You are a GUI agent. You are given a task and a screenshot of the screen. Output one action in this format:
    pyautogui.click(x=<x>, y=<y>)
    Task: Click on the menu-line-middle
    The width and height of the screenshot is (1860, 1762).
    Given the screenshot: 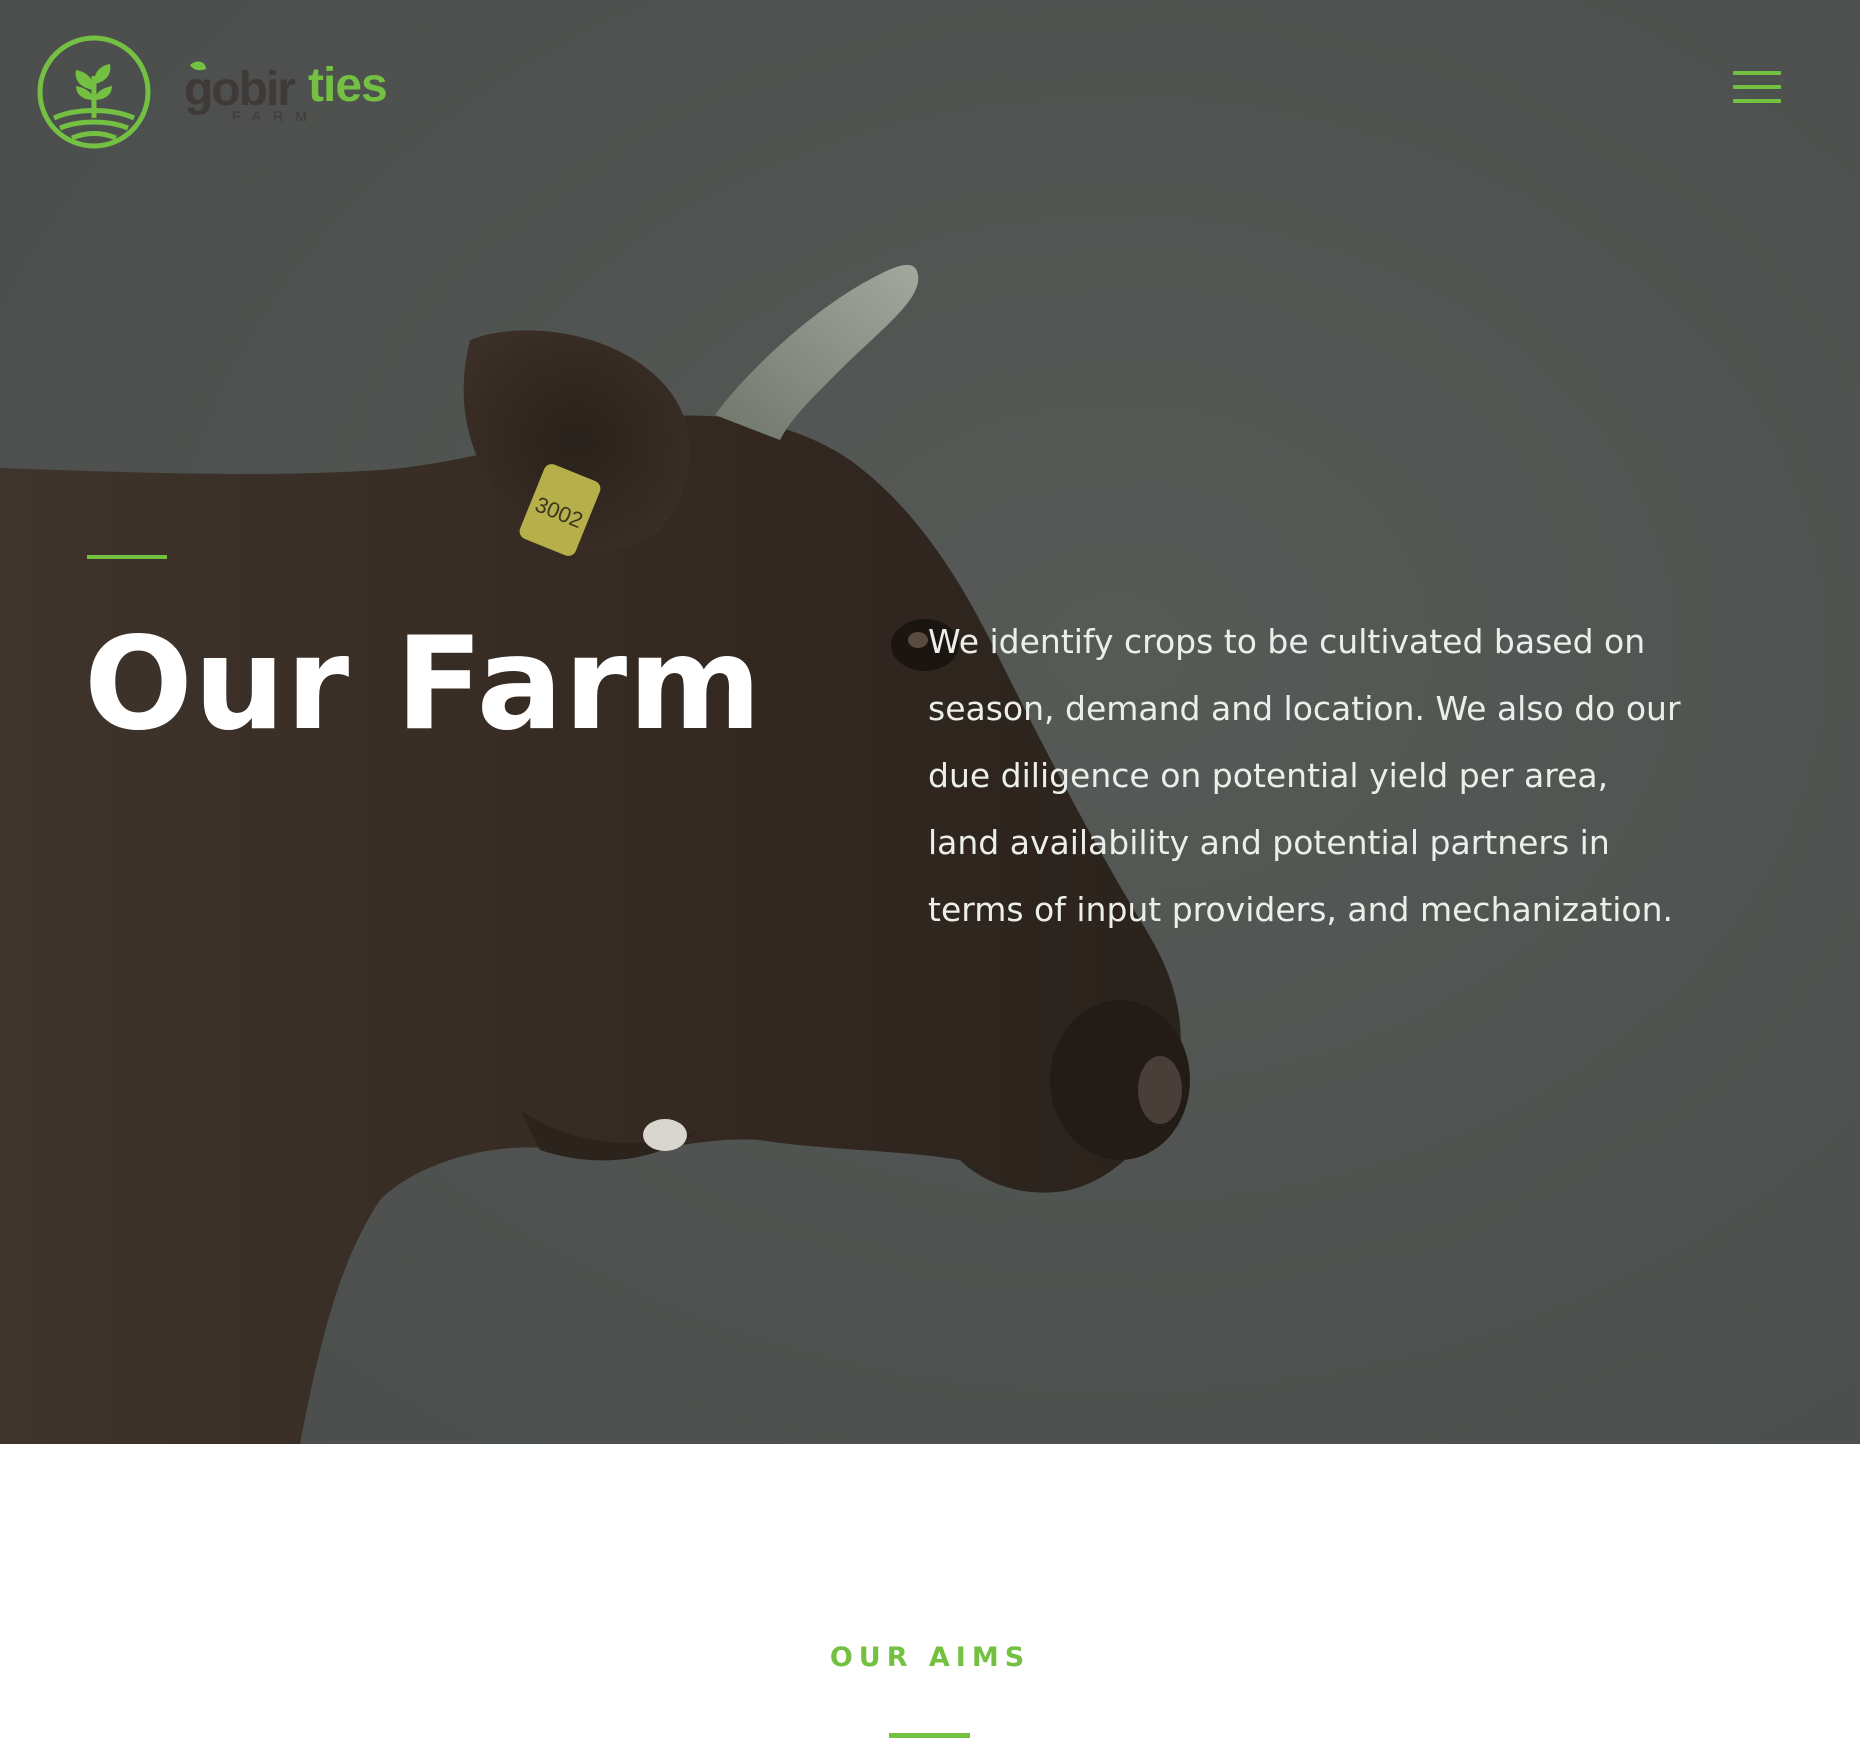 What is the action you would take?
    pyautogui.click(x=1757, y=87)
    